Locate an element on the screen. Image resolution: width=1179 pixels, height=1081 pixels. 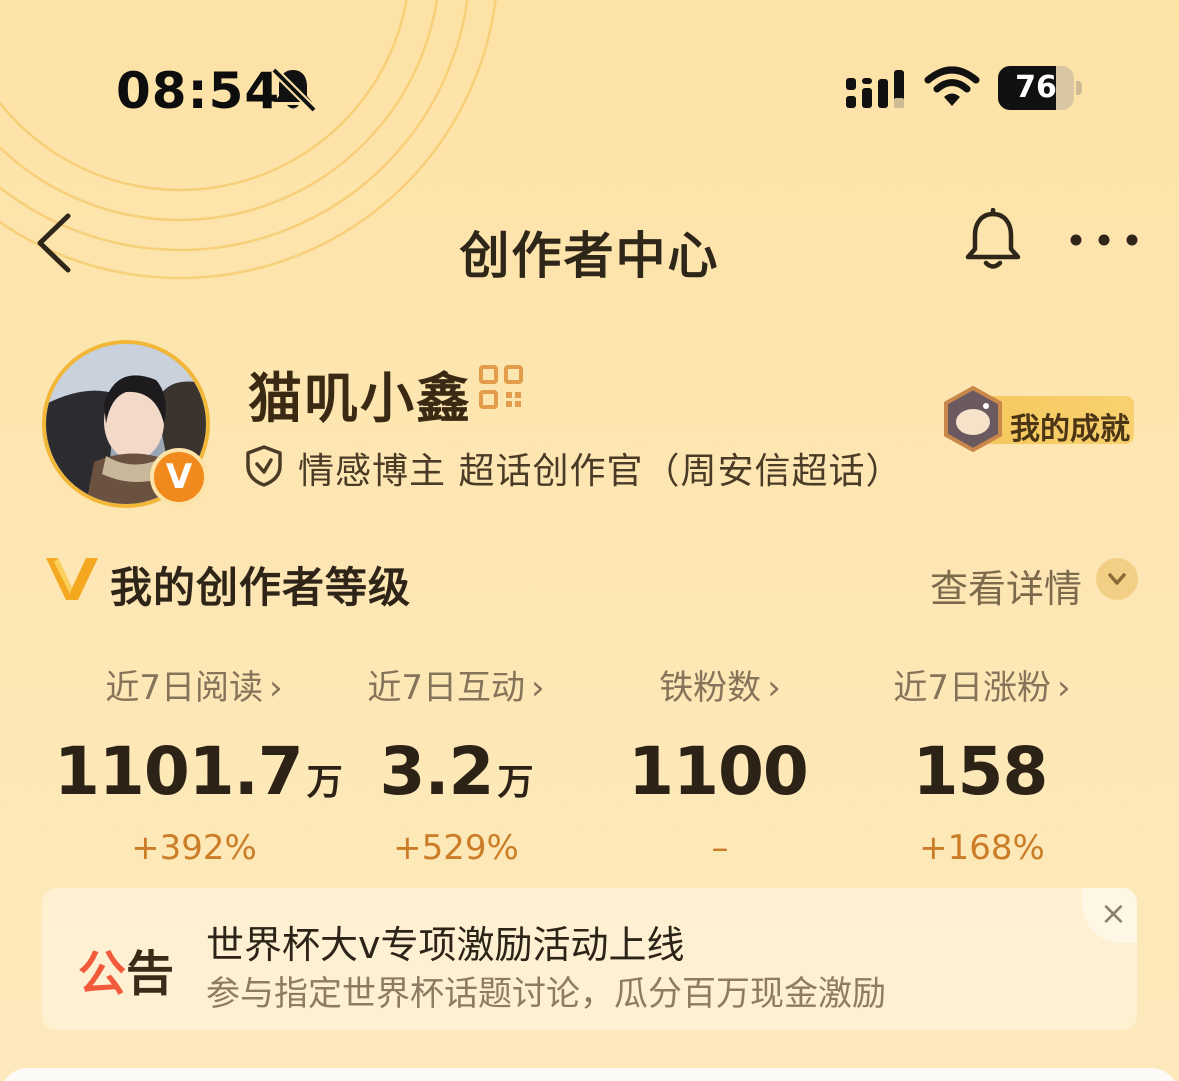
announcement-tag: 公告 is located at coordinates (126, 969).